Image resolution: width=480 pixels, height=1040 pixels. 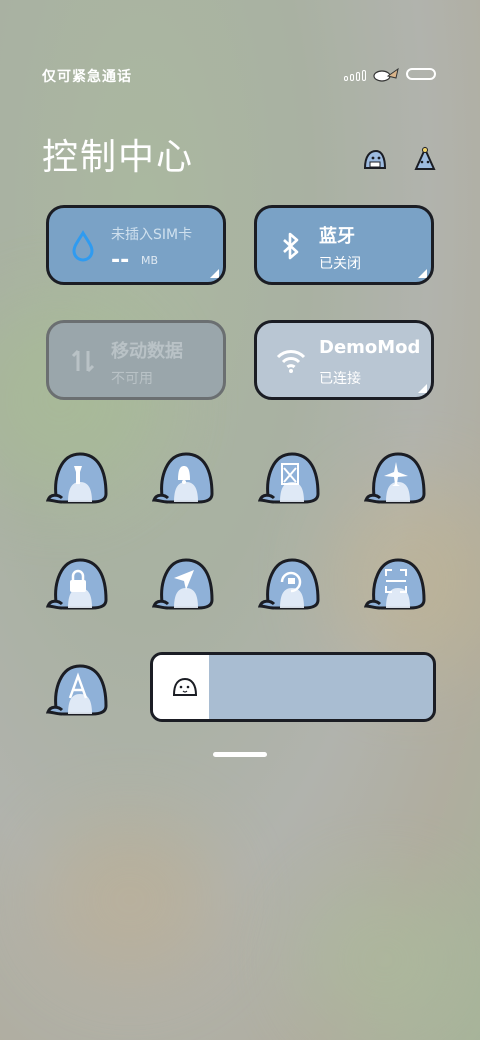 I want to click on scanner-icon, so click(x=394, y=584).